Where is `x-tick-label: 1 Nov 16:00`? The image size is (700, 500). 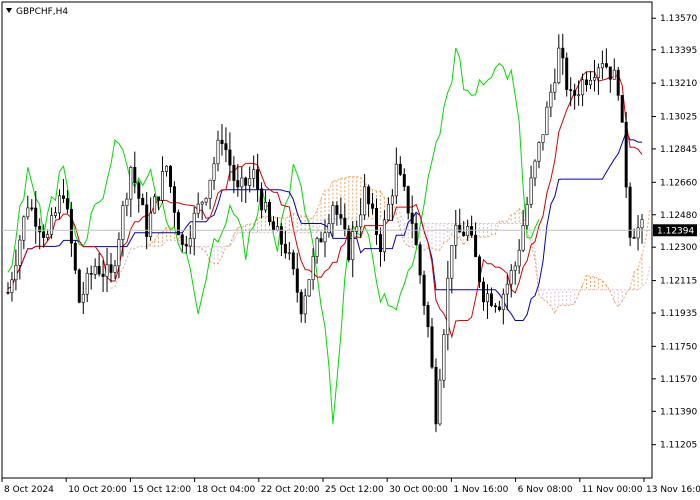
x-tick-label: 1 Nov 16:00 is located at coordinates (480, 490).